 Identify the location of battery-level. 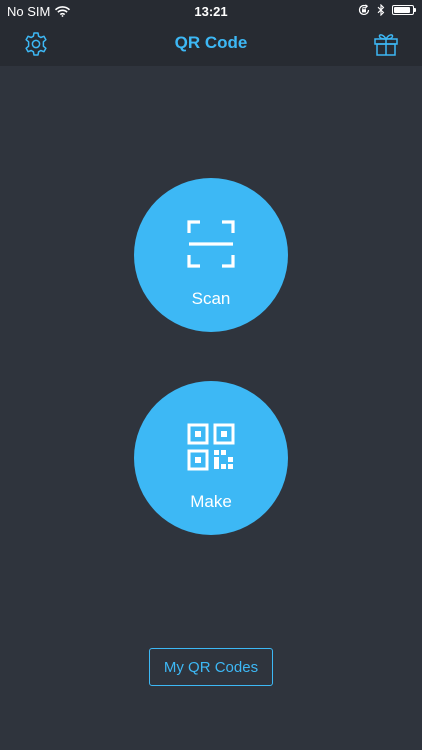
(402, 10).